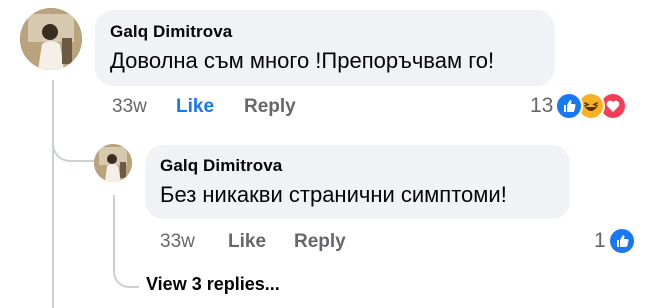 Image resolution: width=650 pixels, height=308 pixels. I want to click on comment-text: Доволна съм много !Препоръчвам го!, so click(302, 60).